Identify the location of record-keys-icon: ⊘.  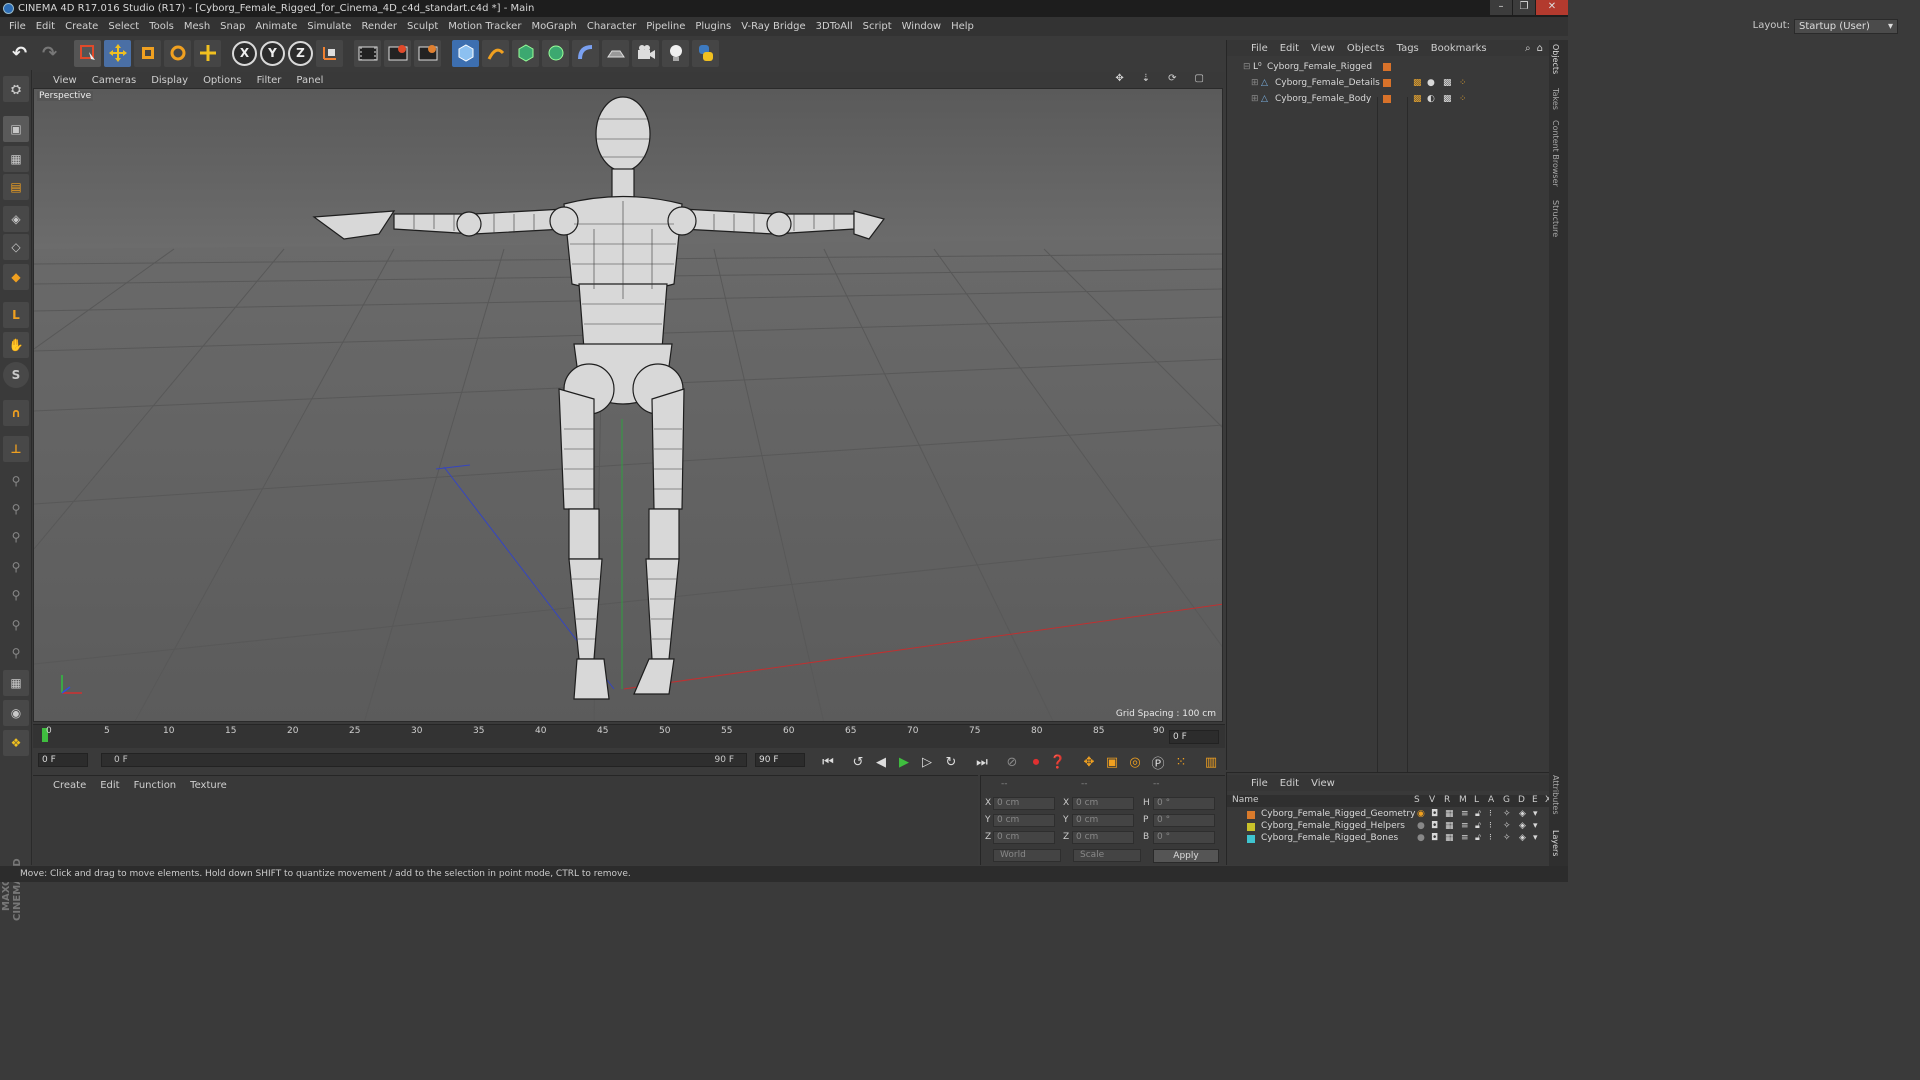
(1012, 762).